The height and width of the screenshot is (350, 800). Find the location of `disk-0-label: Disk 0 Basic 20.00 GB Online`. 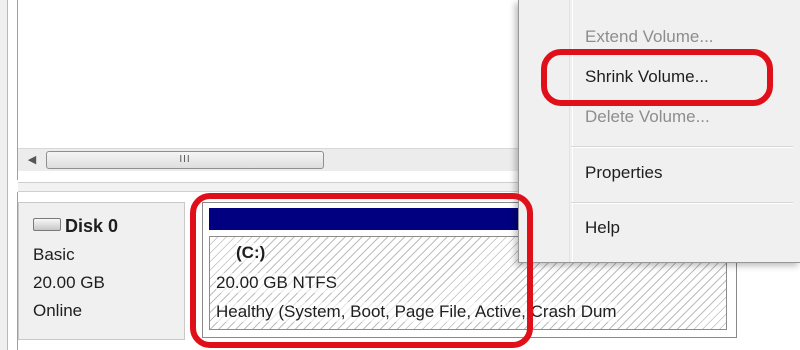

disk-0-label: Disk 0 Basic 20.00 GB Online is located at coordinates (101, 271).